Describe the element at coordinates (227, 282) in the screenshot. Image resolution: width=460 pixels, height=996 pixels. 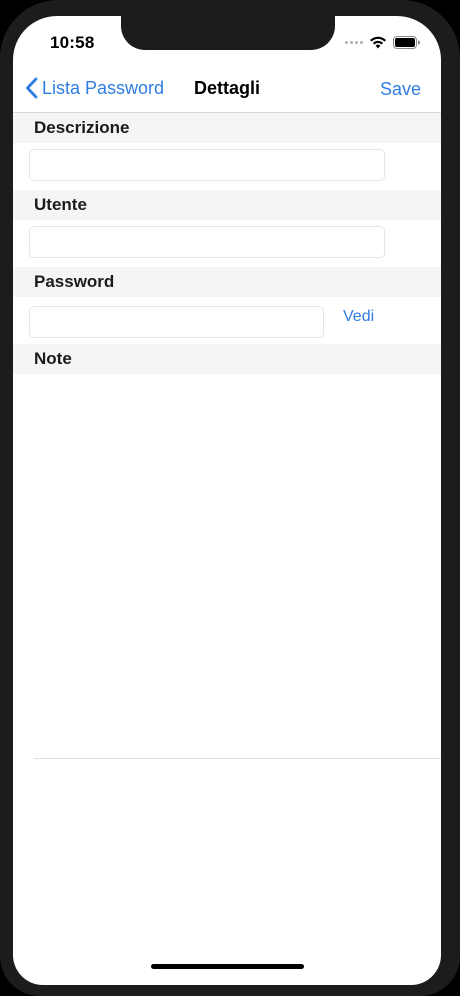
I see `password-section-header: Password` at that location.